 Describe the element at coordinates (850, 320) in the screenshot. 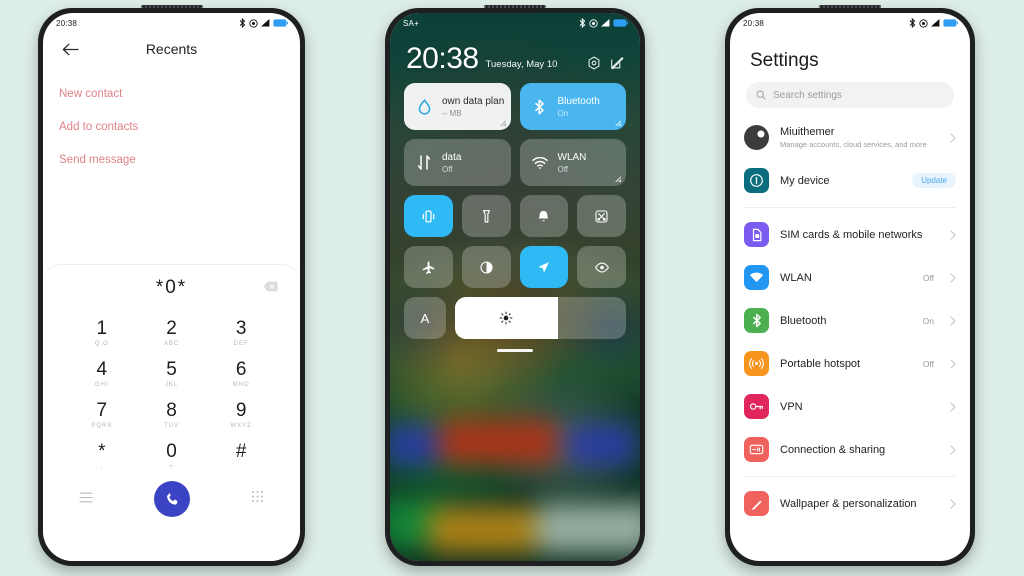

I see `sidebar-item-bluetooth: Bluetooth On` at that location.